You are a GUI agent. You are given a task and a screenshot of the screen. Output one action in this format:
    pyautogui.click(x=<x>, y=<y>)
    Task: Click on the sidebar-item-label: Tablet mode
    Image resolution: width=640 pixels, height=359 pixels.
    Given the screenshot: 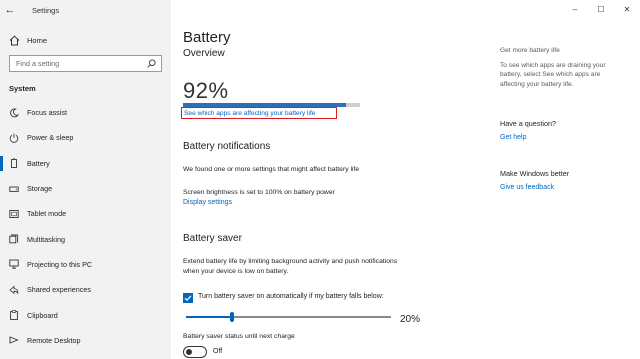 What is the action you would take?
    pyautogui.click(x=47, y=214)
    